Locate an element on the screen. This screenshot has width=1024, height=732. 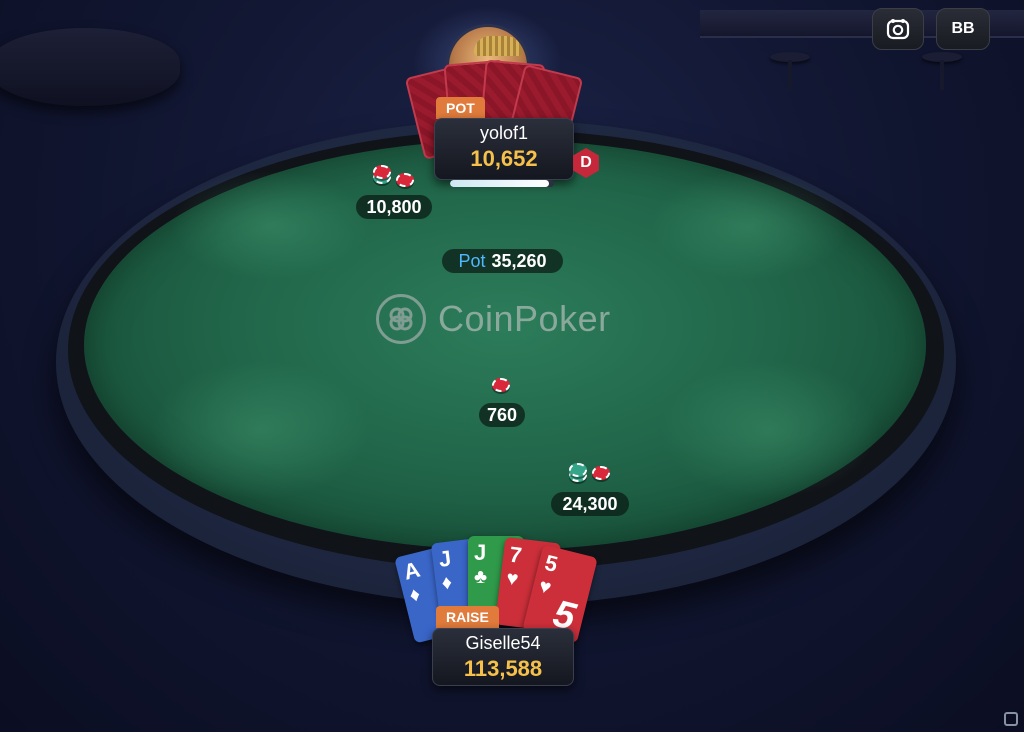
opponent-info-panel: yolof1 10,652 is located at coordinates (504, 149).